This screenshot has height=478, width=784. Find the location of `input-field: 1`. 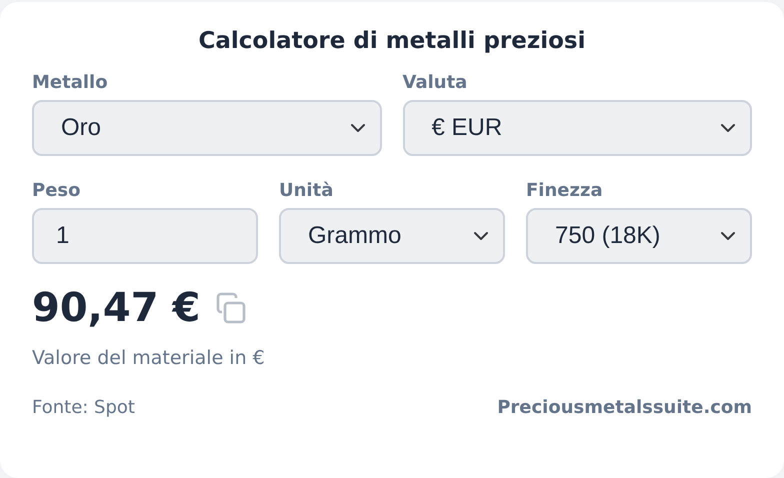

input-field: 1 is located at coordinates (145, 236).